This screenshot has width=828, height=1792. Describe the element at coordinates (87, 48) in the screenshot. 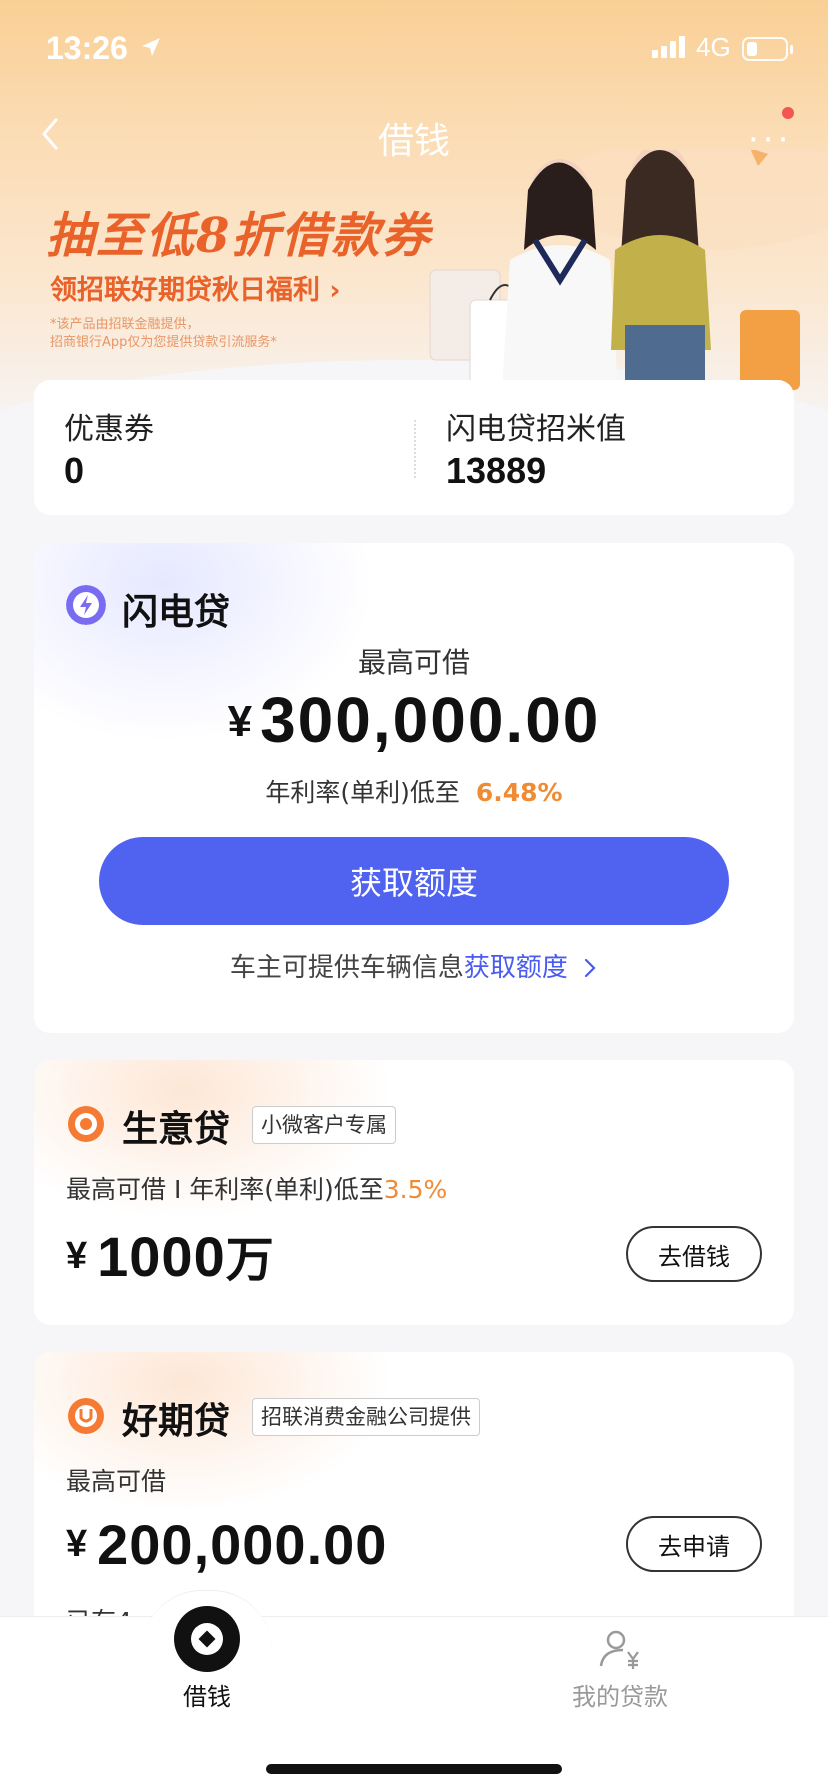

I see `status-time: 13:26` at that location.